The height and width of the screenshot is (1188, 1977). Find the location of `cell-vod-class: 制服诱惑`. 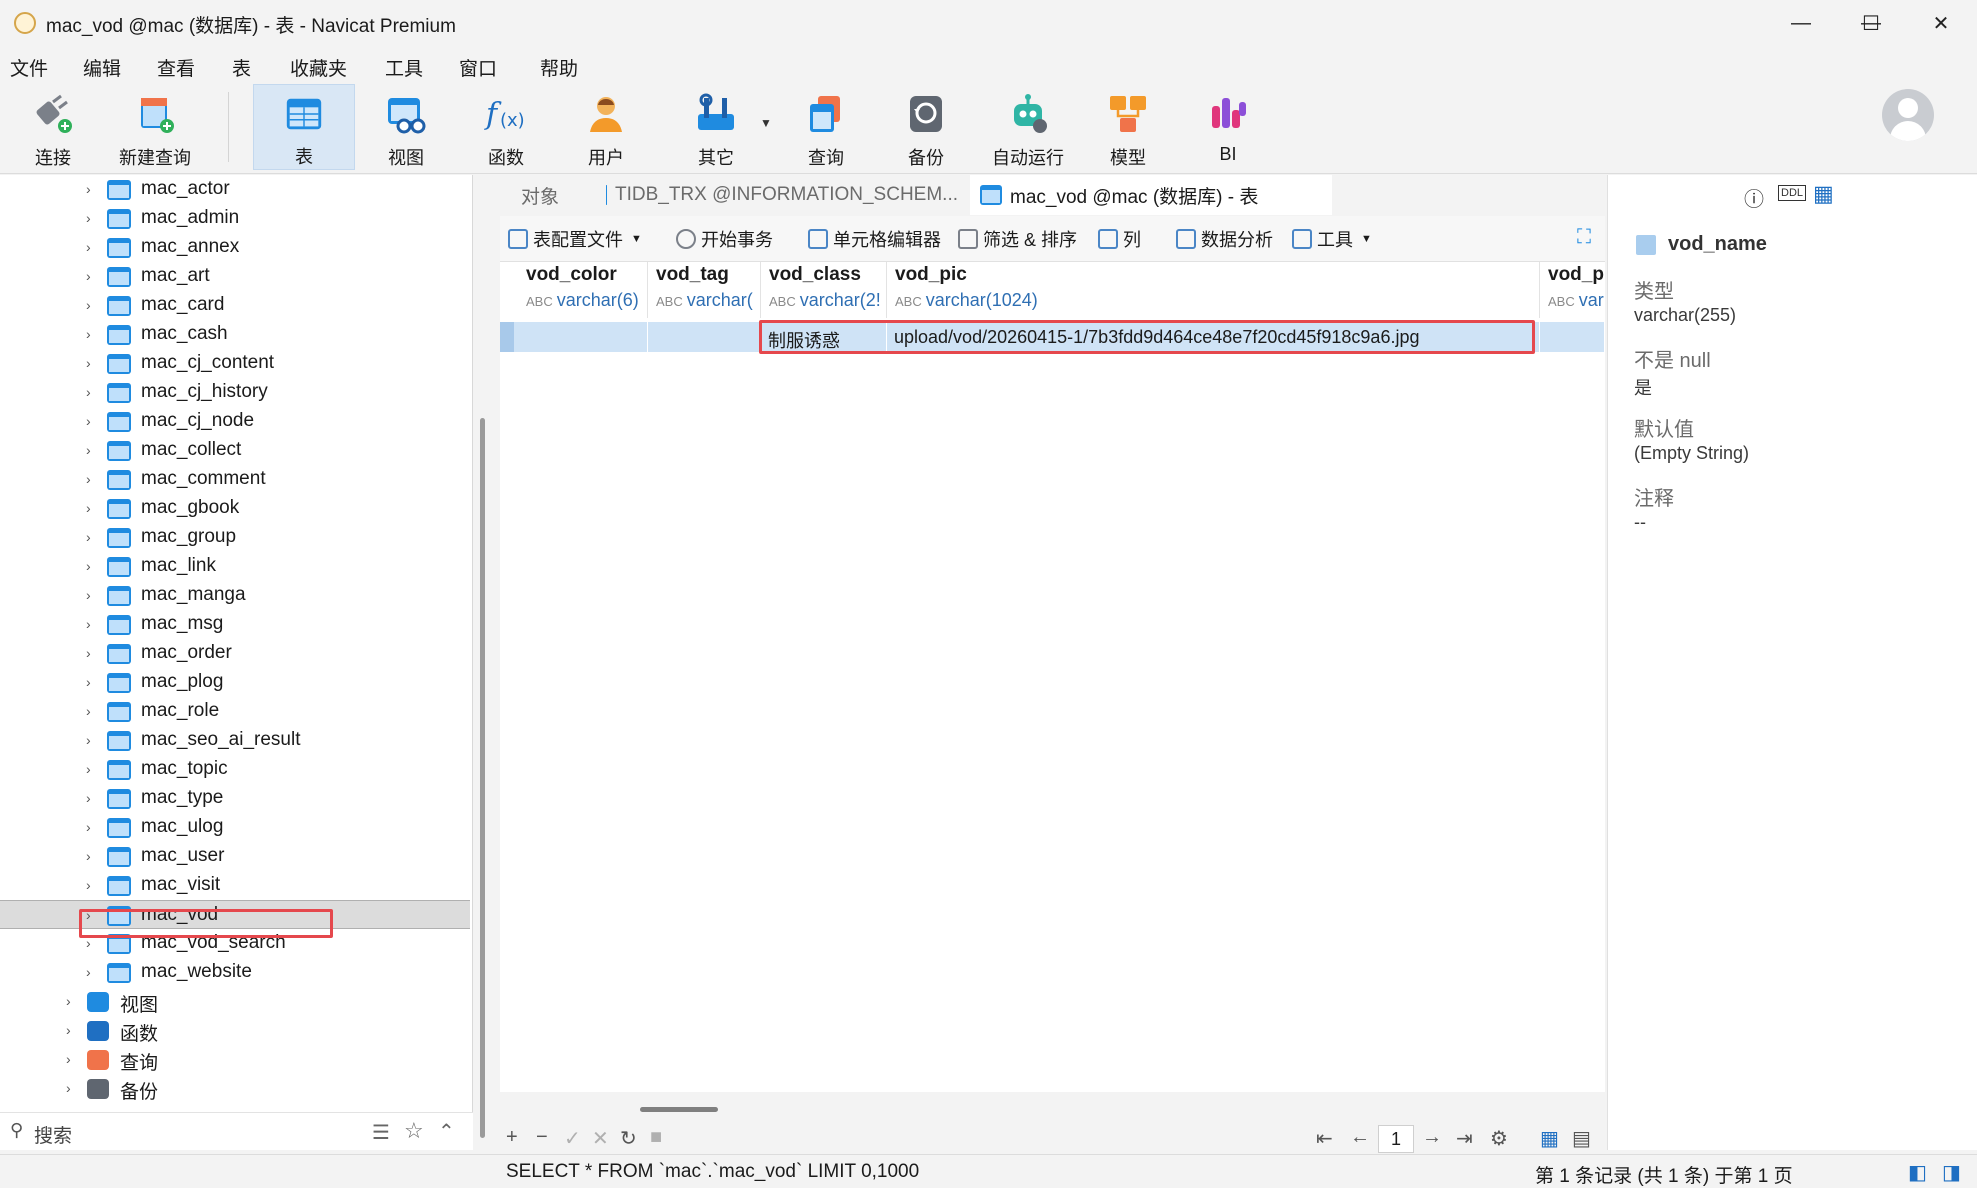

cell-vod-class: 制服诱惑 is located at coordinates (824, 337).